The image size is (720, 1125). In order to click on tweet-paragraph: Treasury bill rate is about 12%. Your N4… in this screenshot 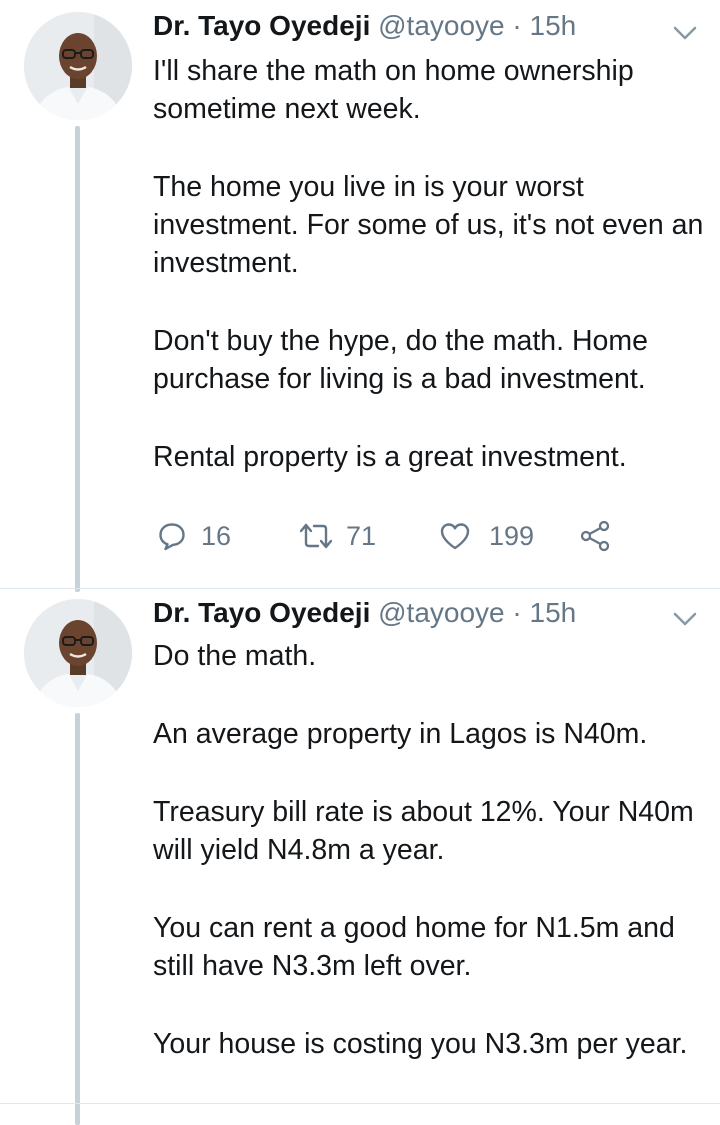, I will do `click(423, 831)`.